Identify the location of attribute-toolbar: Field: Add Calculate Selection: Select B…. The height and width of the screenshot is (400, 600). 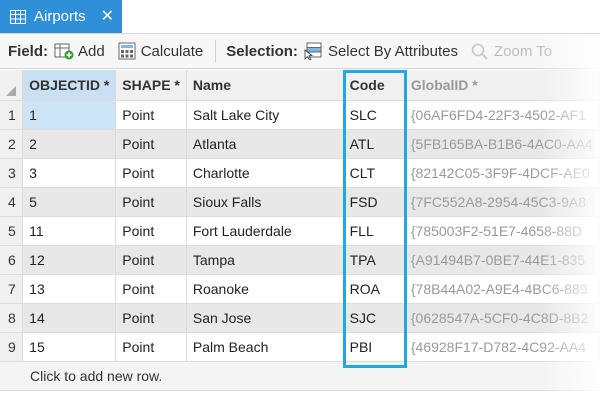
(300, 51).